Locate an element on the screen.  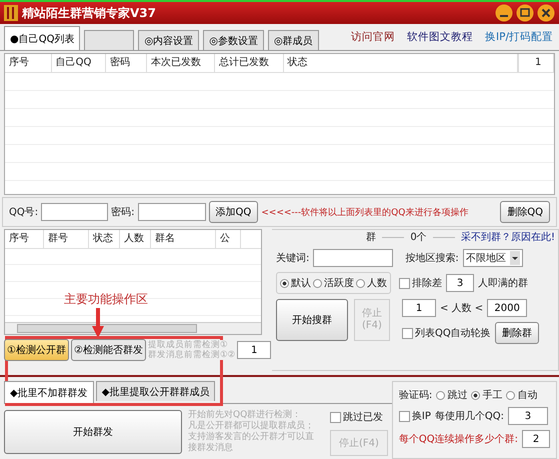
password-label: 密码: is located at coordinates (122, 212).